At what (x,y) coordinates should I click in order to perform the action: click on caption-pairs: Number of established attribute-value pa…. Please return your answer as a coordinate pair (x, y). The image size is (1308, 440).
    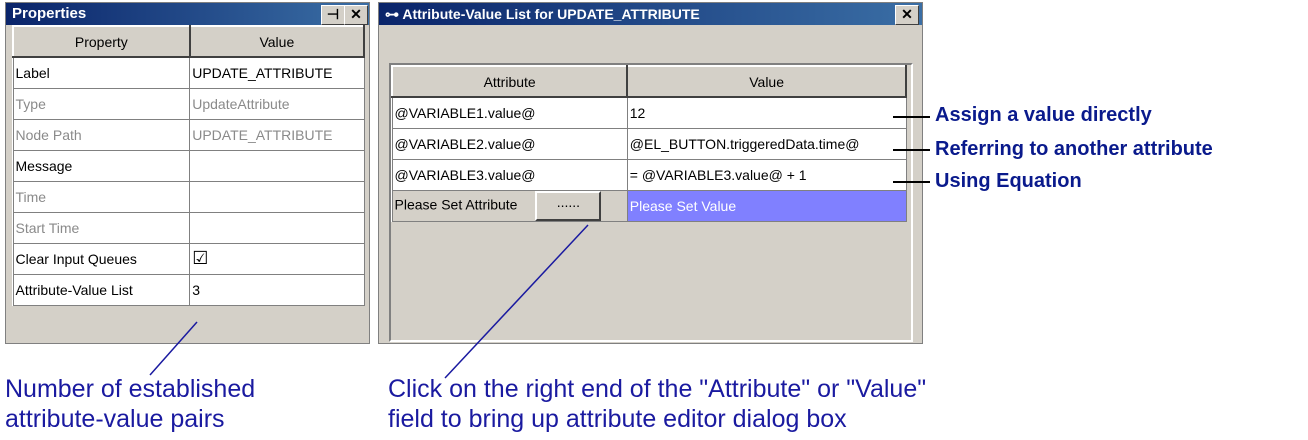
    Looking at the image, I should click on (130, 404).